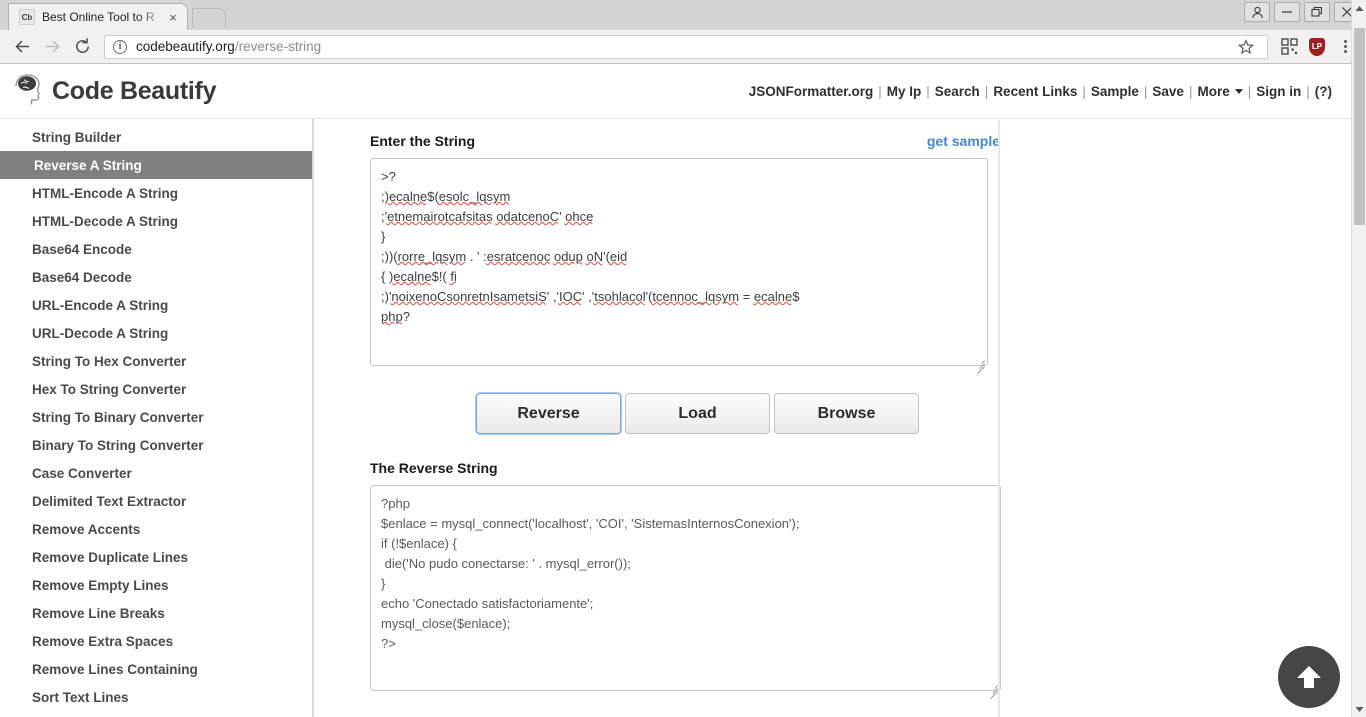 The height and width of the screenshot is (717, 1366). I want to click on sidebar-item-string-to-hex-converter: String To Hex Converter, so click(156, 361).